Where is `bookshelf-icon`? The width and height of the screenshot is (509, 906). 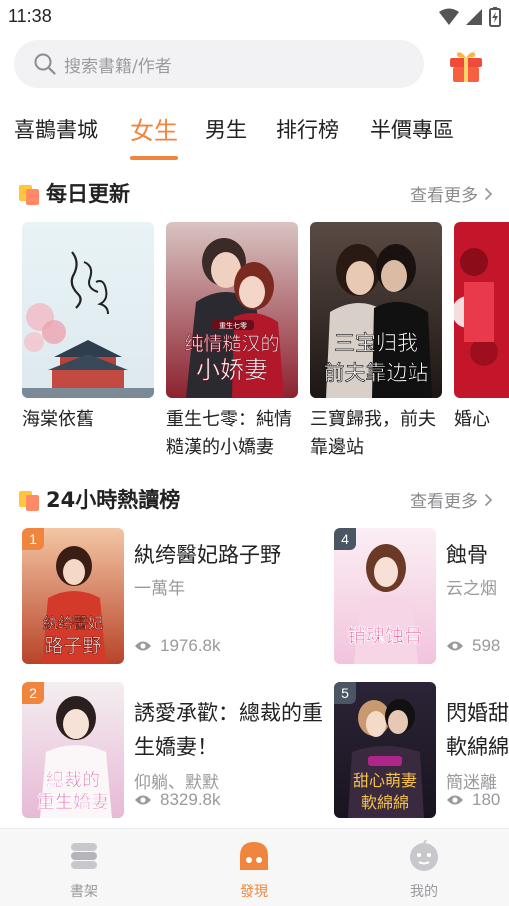
bookshelf-icon is located at coordinates (84, 856).